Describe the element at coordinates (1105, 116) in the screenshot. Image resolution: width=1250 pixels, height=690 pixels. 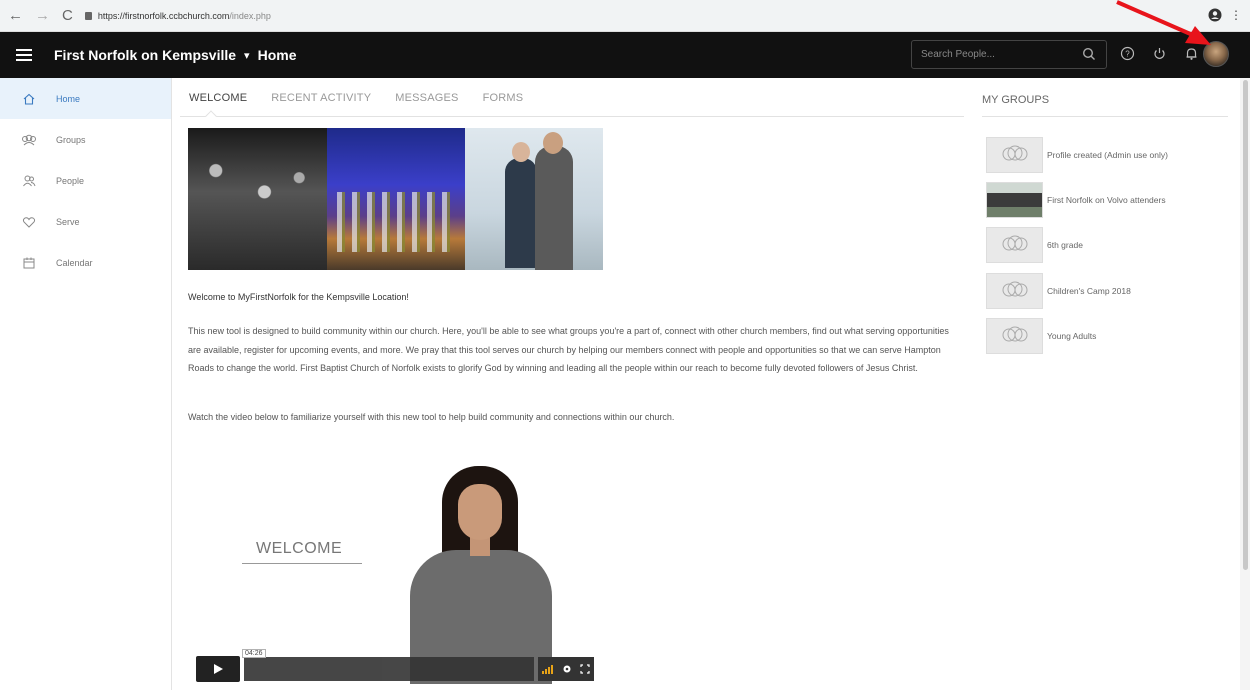
I see `my-groups-divider` at that location.